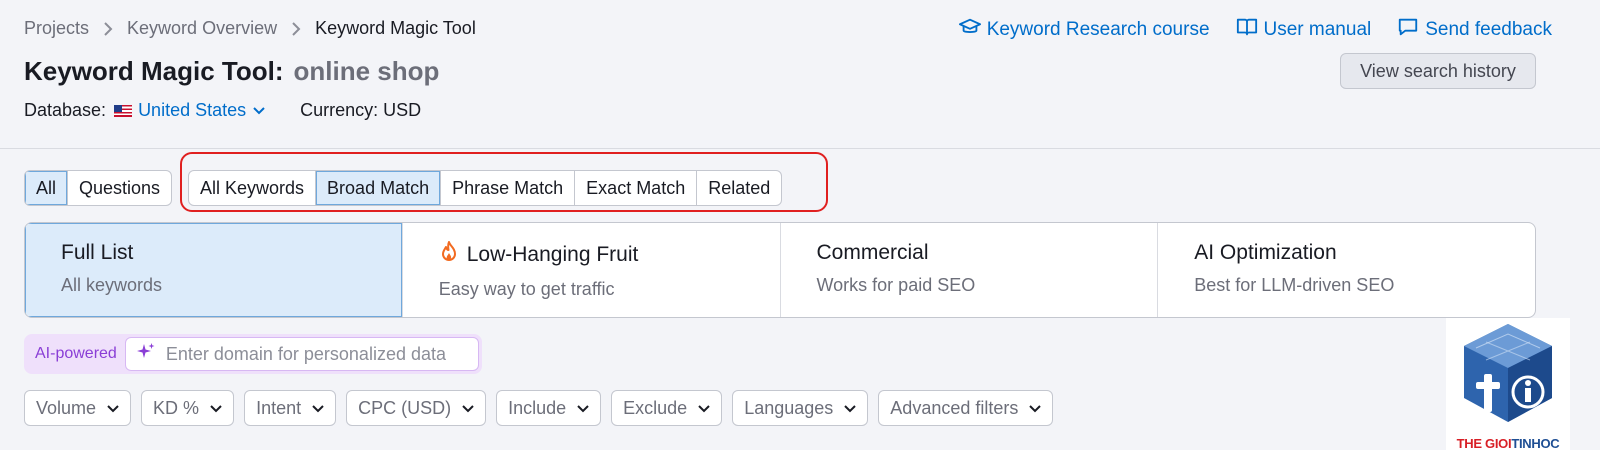 Image resolution: width=1600 pixels, height=450 pixels. What do you see at coordinates (305, 353) in the screenshot?
I see `domain-input-placeholder: Enter domain for personalized data` at bounding box center [305, 353].